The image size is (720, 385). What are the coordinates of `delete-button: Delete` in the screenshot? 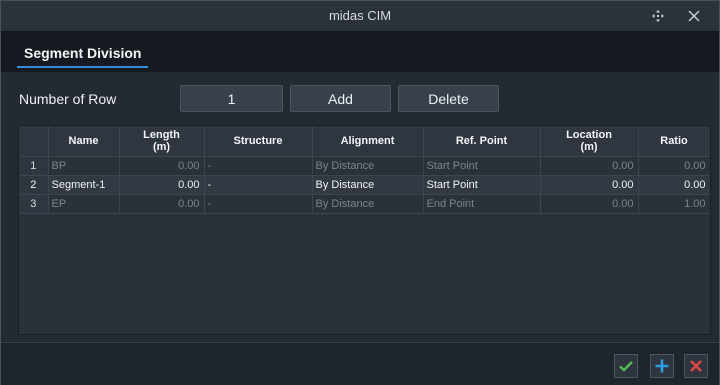 It's located at (448, 98).